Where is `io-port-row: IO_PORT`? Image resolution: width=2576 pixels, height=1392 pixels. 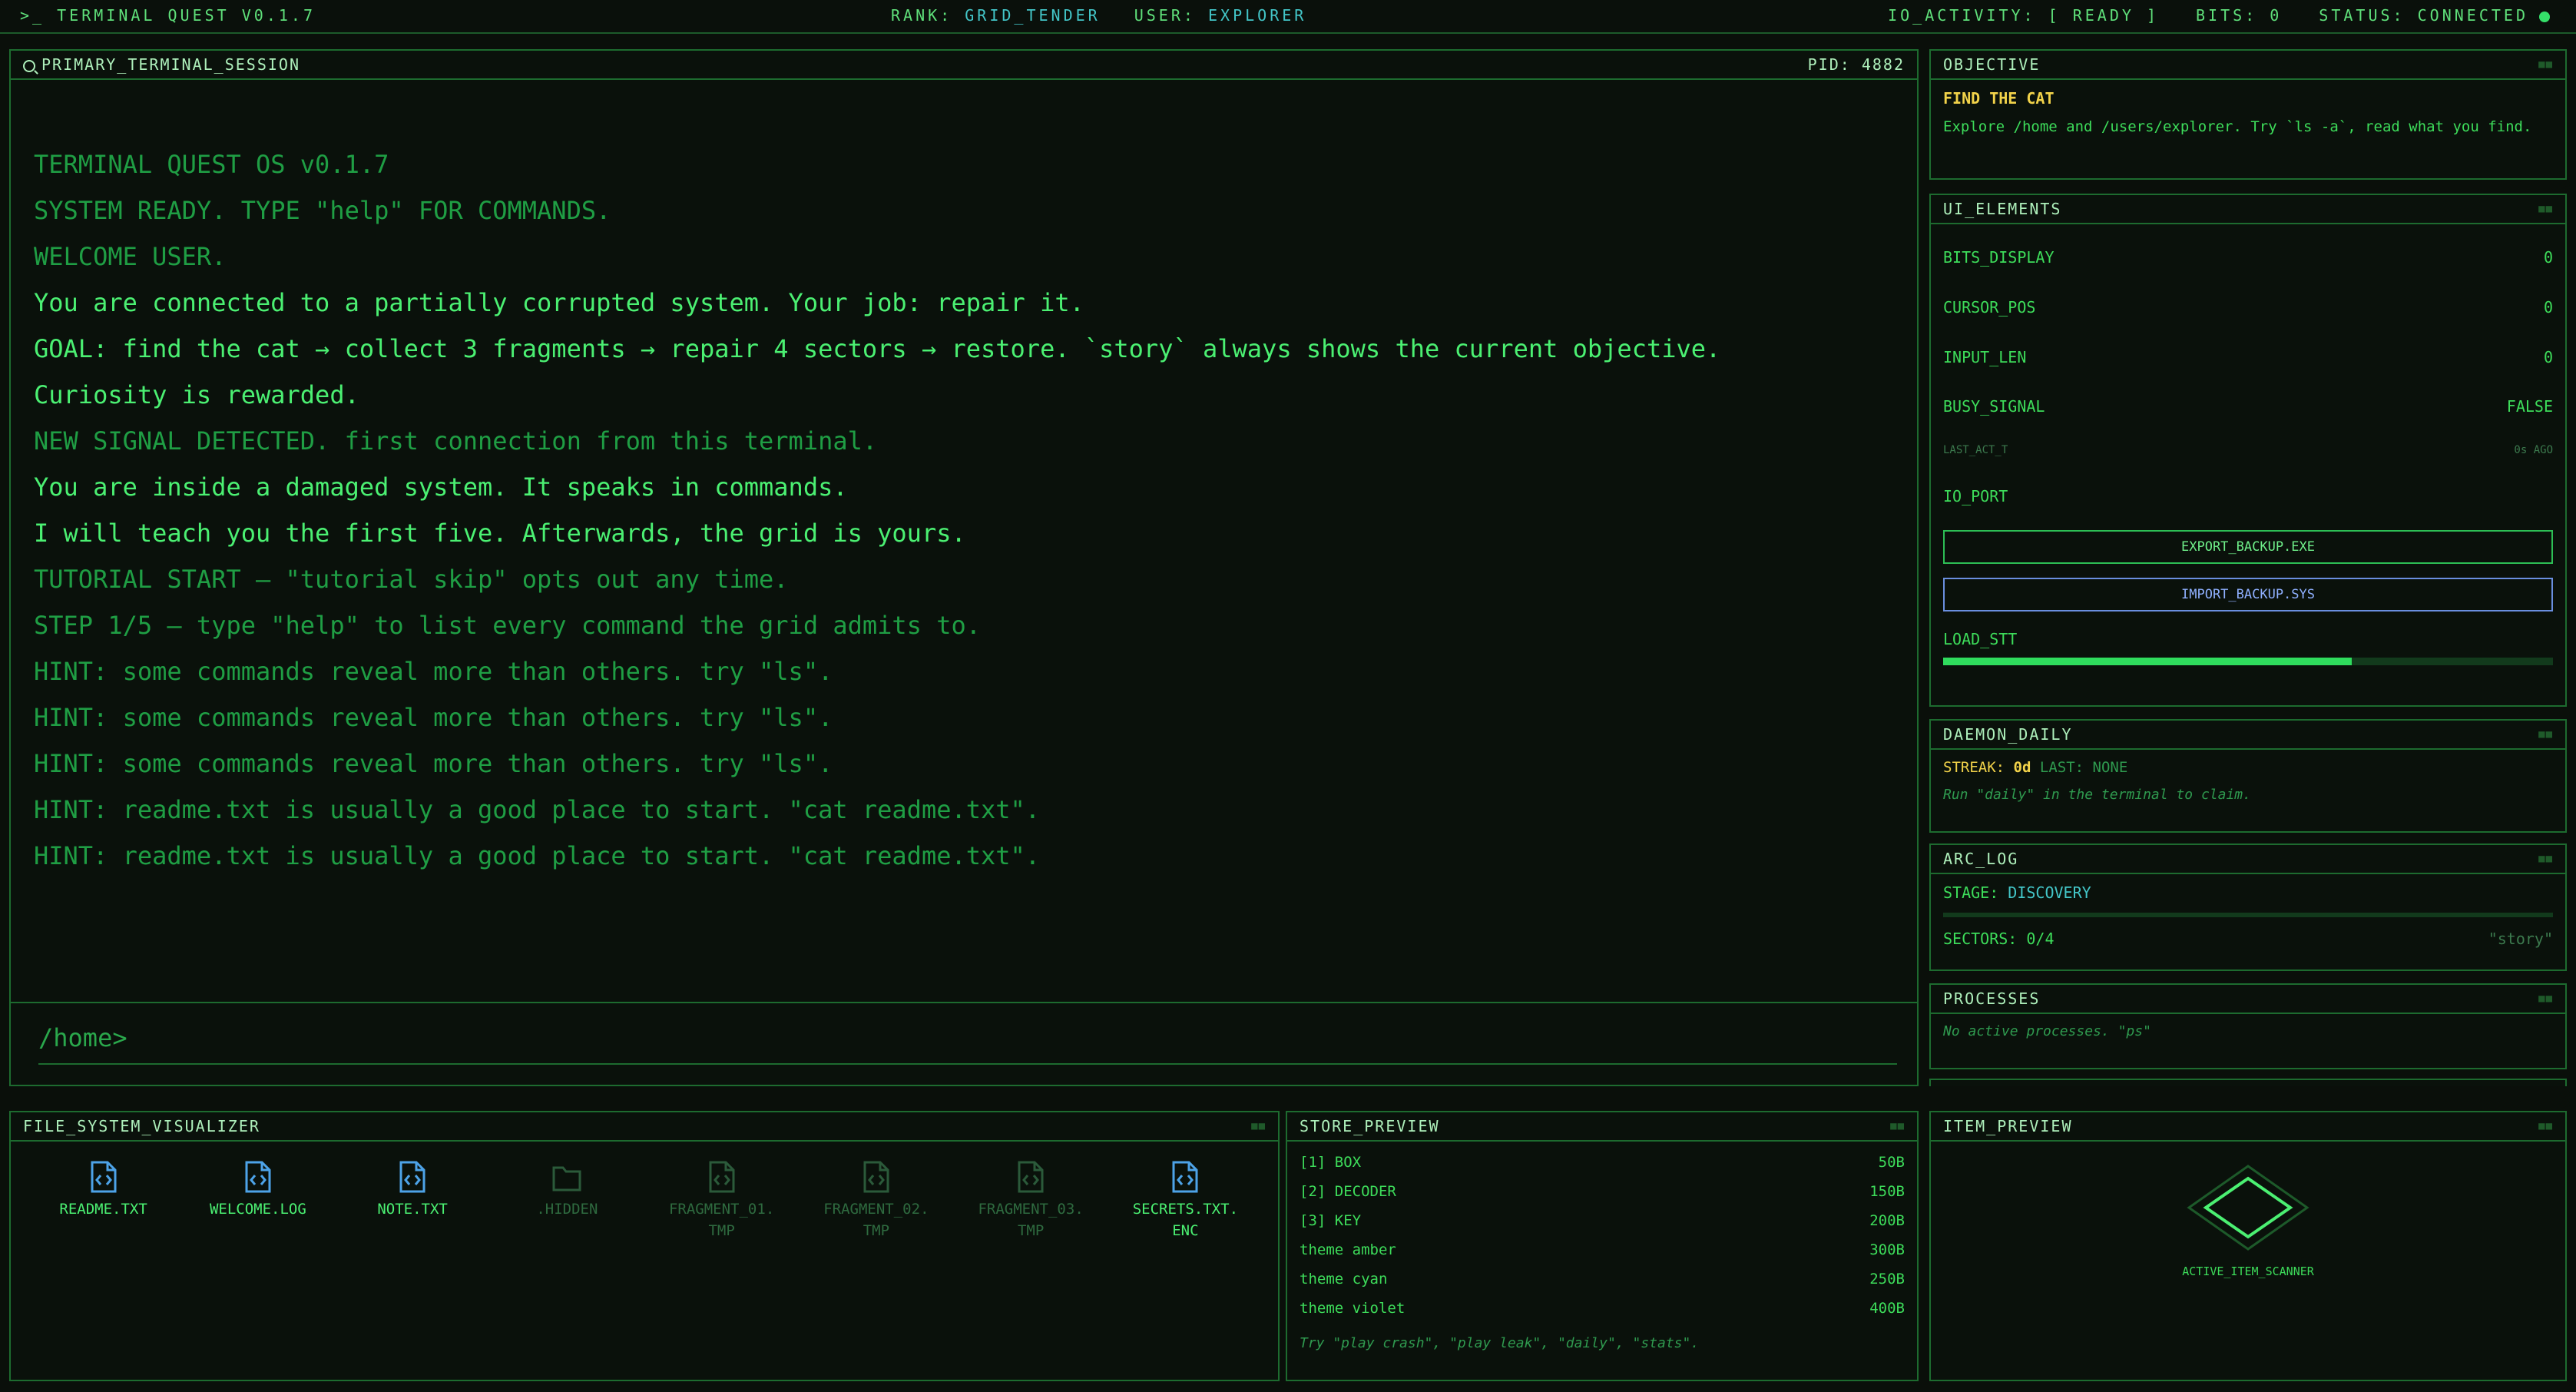 io-port-row: IO_PORT is located at coordinates (2248, 496).